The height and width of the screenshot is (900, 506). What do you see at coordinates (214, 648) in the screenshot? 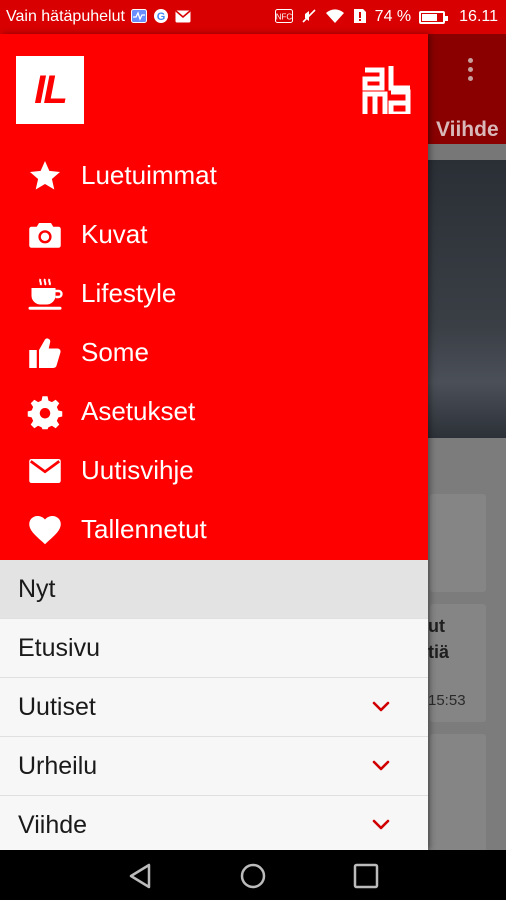
I see `section-item-etusivu: Etusivu` at bounding box center [214, 648].